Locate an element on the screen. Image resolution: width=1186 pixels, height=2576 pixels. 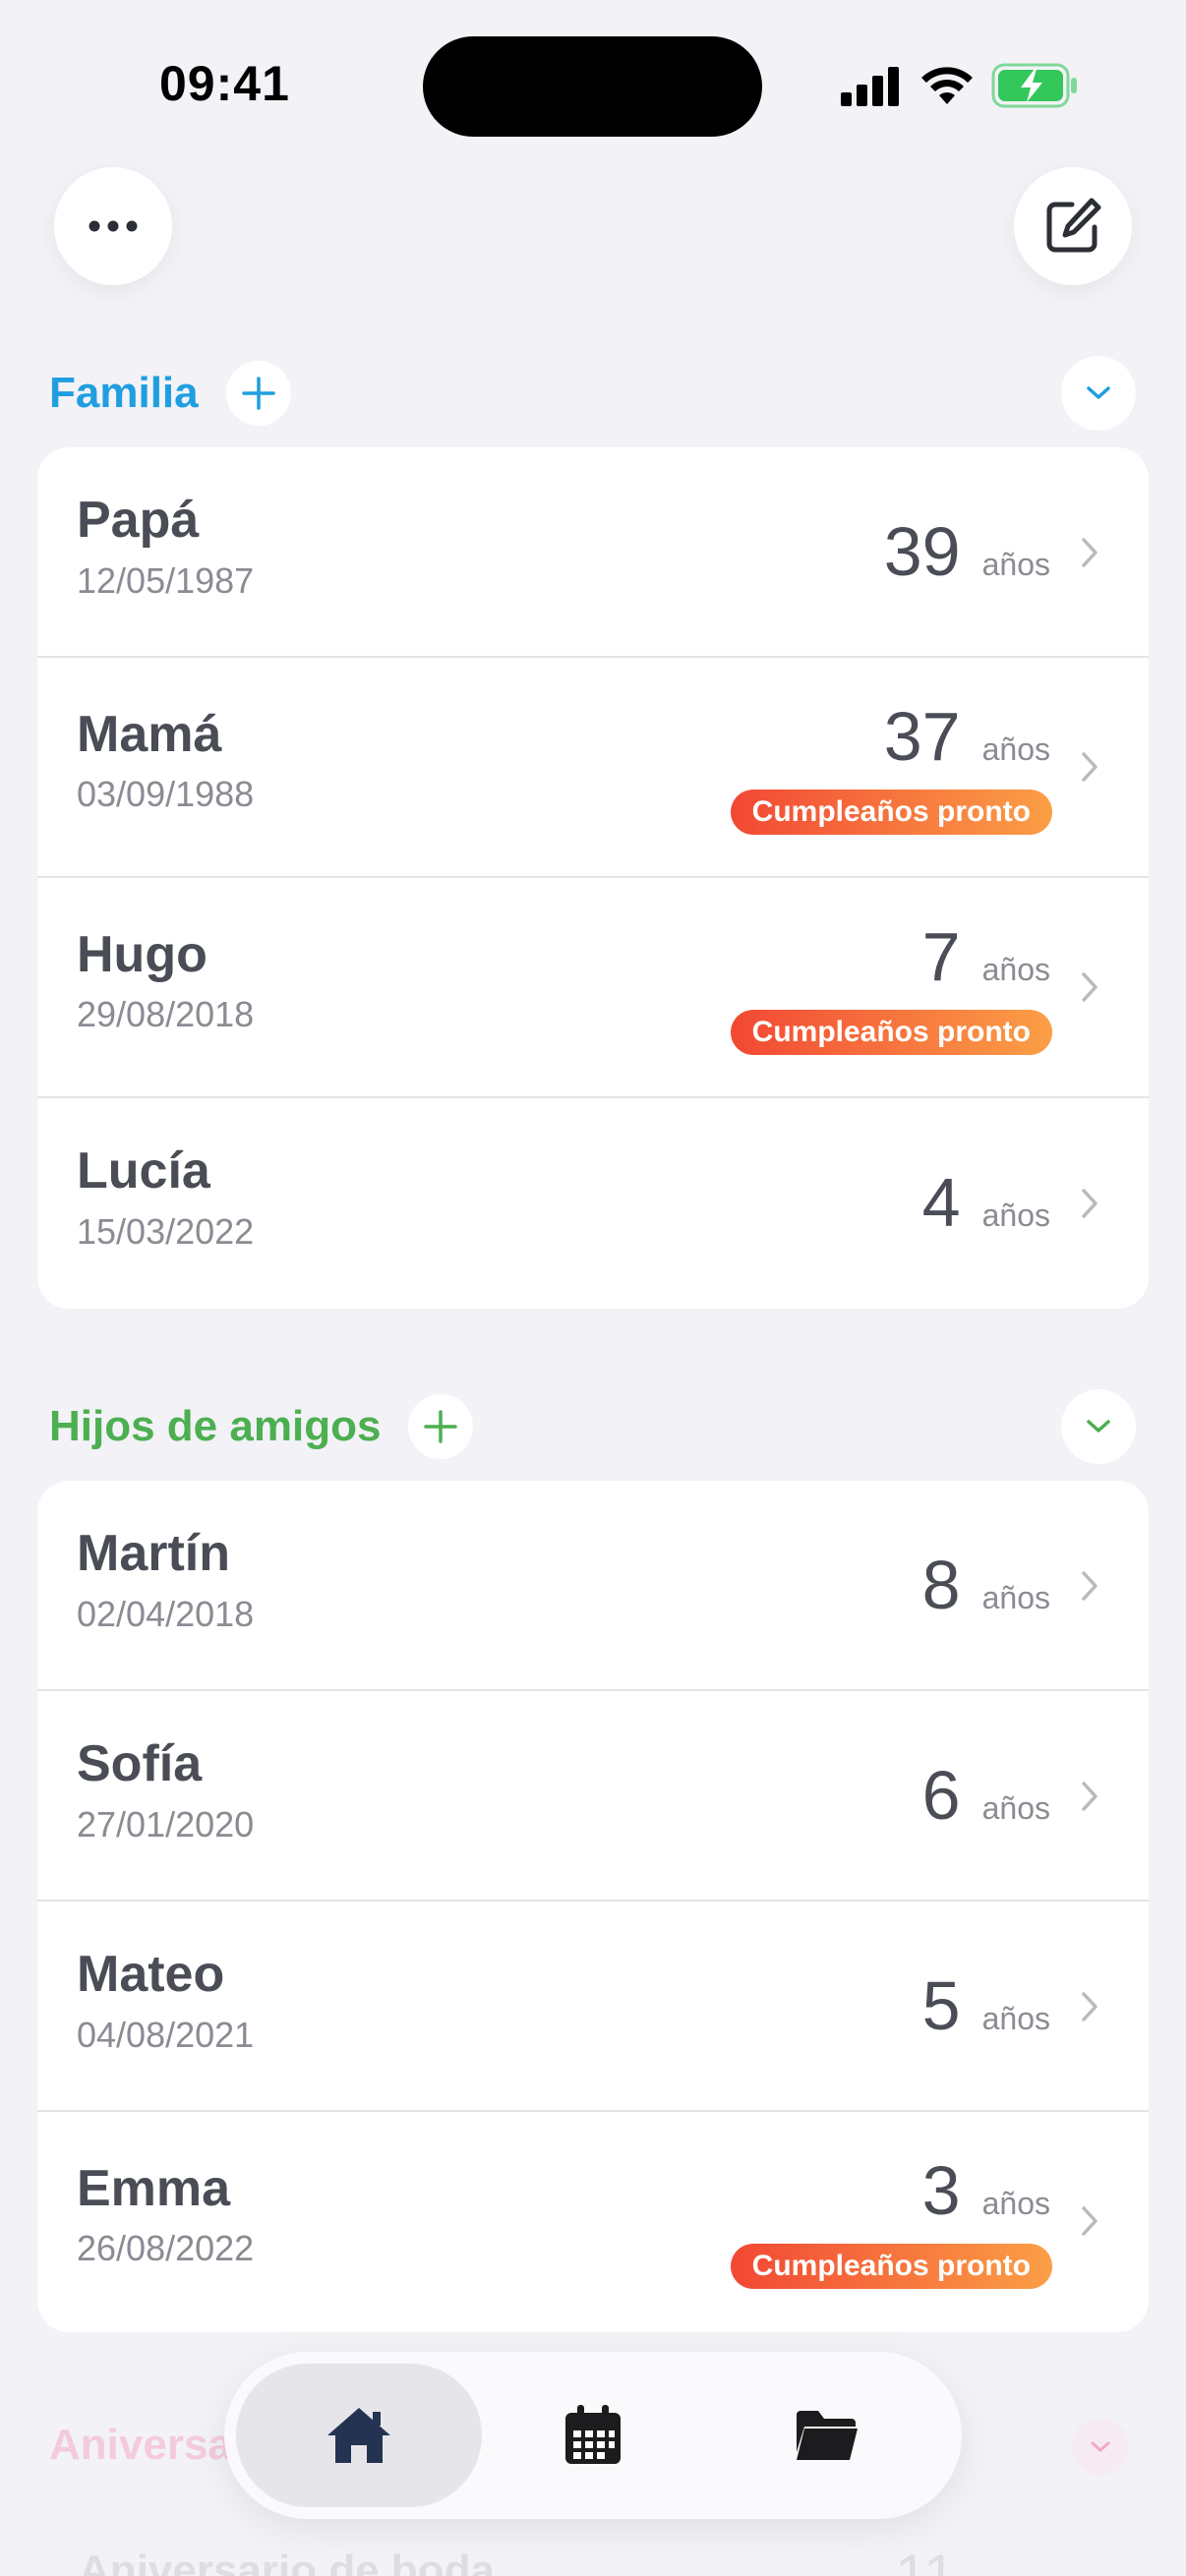
dynamic-island is located at coordinates (592, 86).